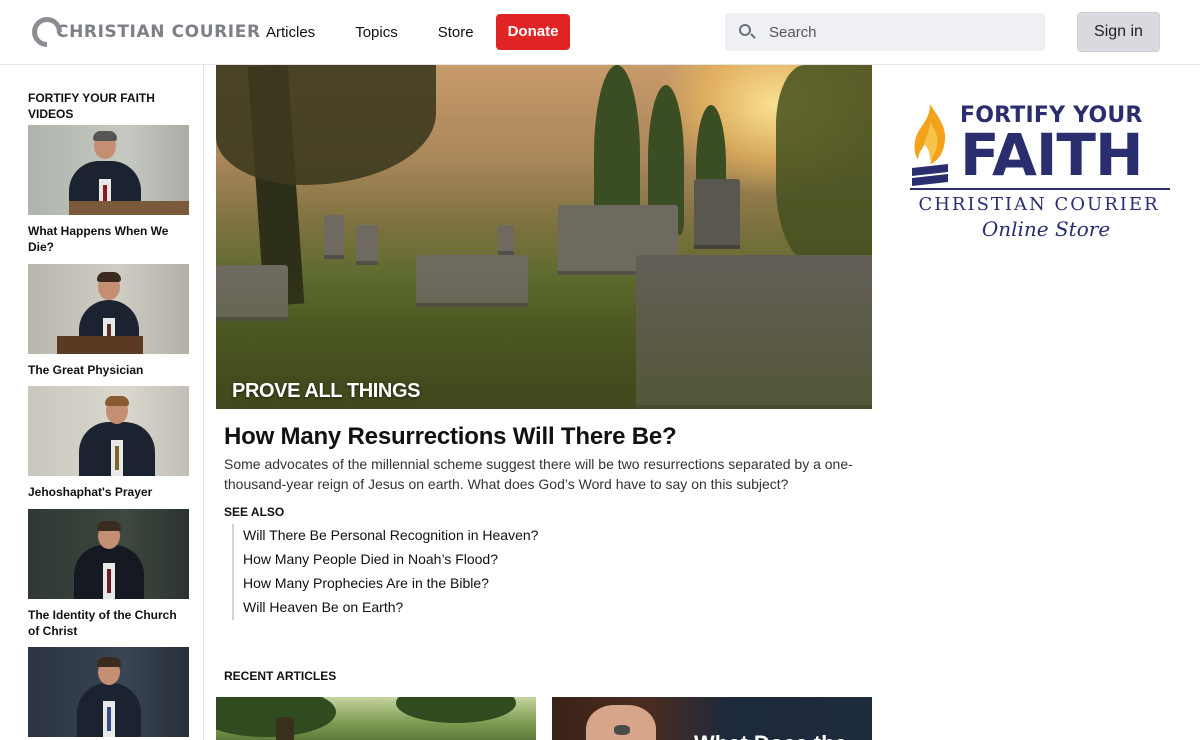  What do you see at coordinates (1052, 155) in the screenshot?
I see `ad-line-faith: FAITH` at bounding box center [1052, 155].